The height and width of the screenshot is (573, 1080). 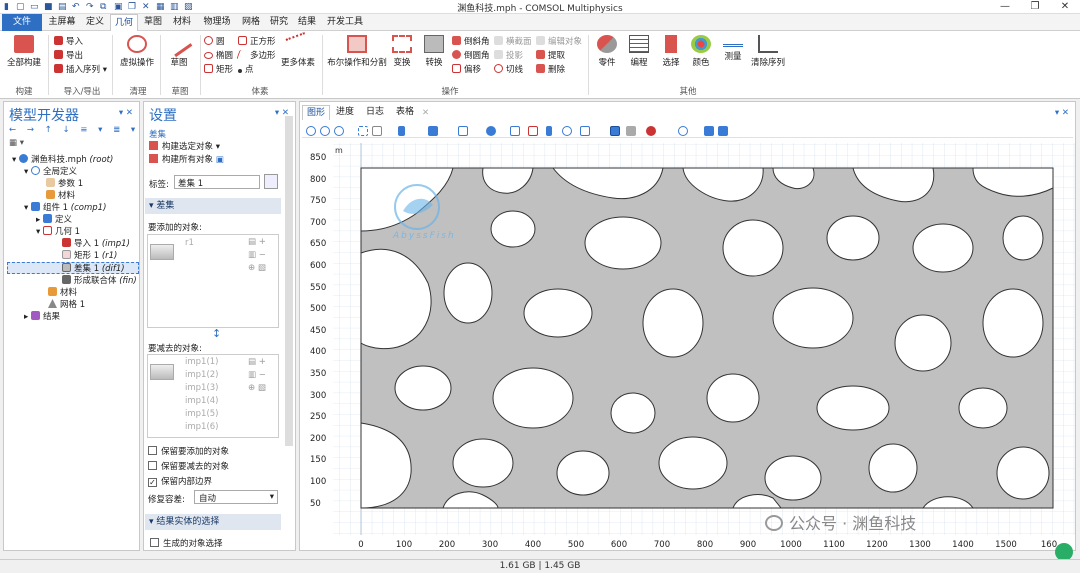 What do you see at coordinates (723, 131) in the screenshot?
I see `print-graphics-icon` at bounding box center [723, 131].